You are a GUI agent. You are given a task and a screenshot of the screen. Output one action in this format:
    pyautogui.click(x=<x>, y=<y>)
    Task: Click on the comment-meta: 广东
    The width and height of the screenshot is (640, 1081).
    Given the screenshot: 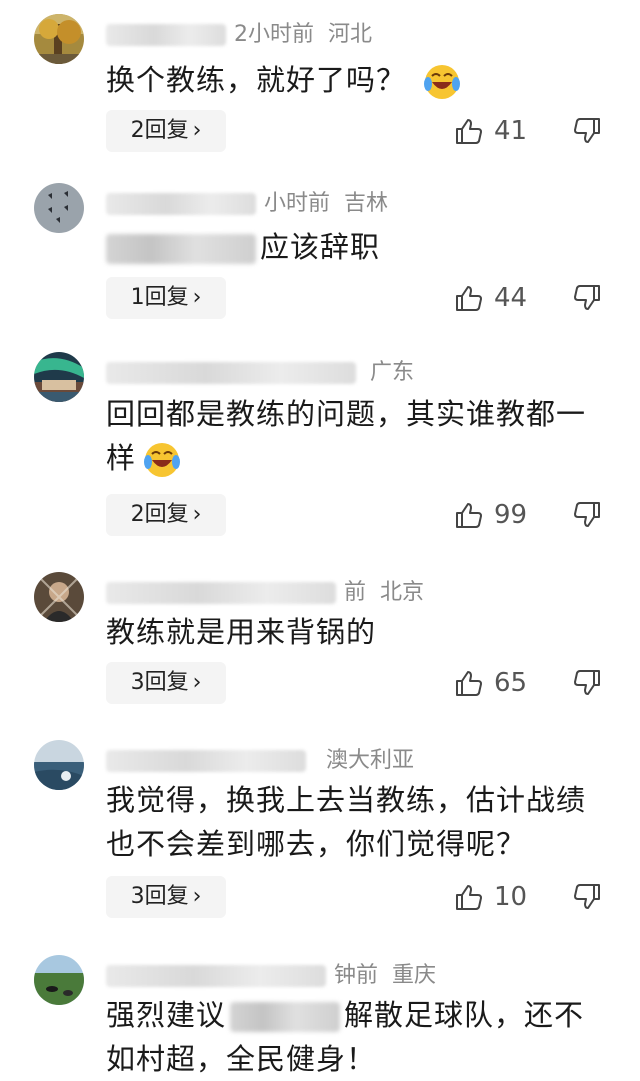 What is the action you would take?
    pyautogui.click(x=260, y=373)
    